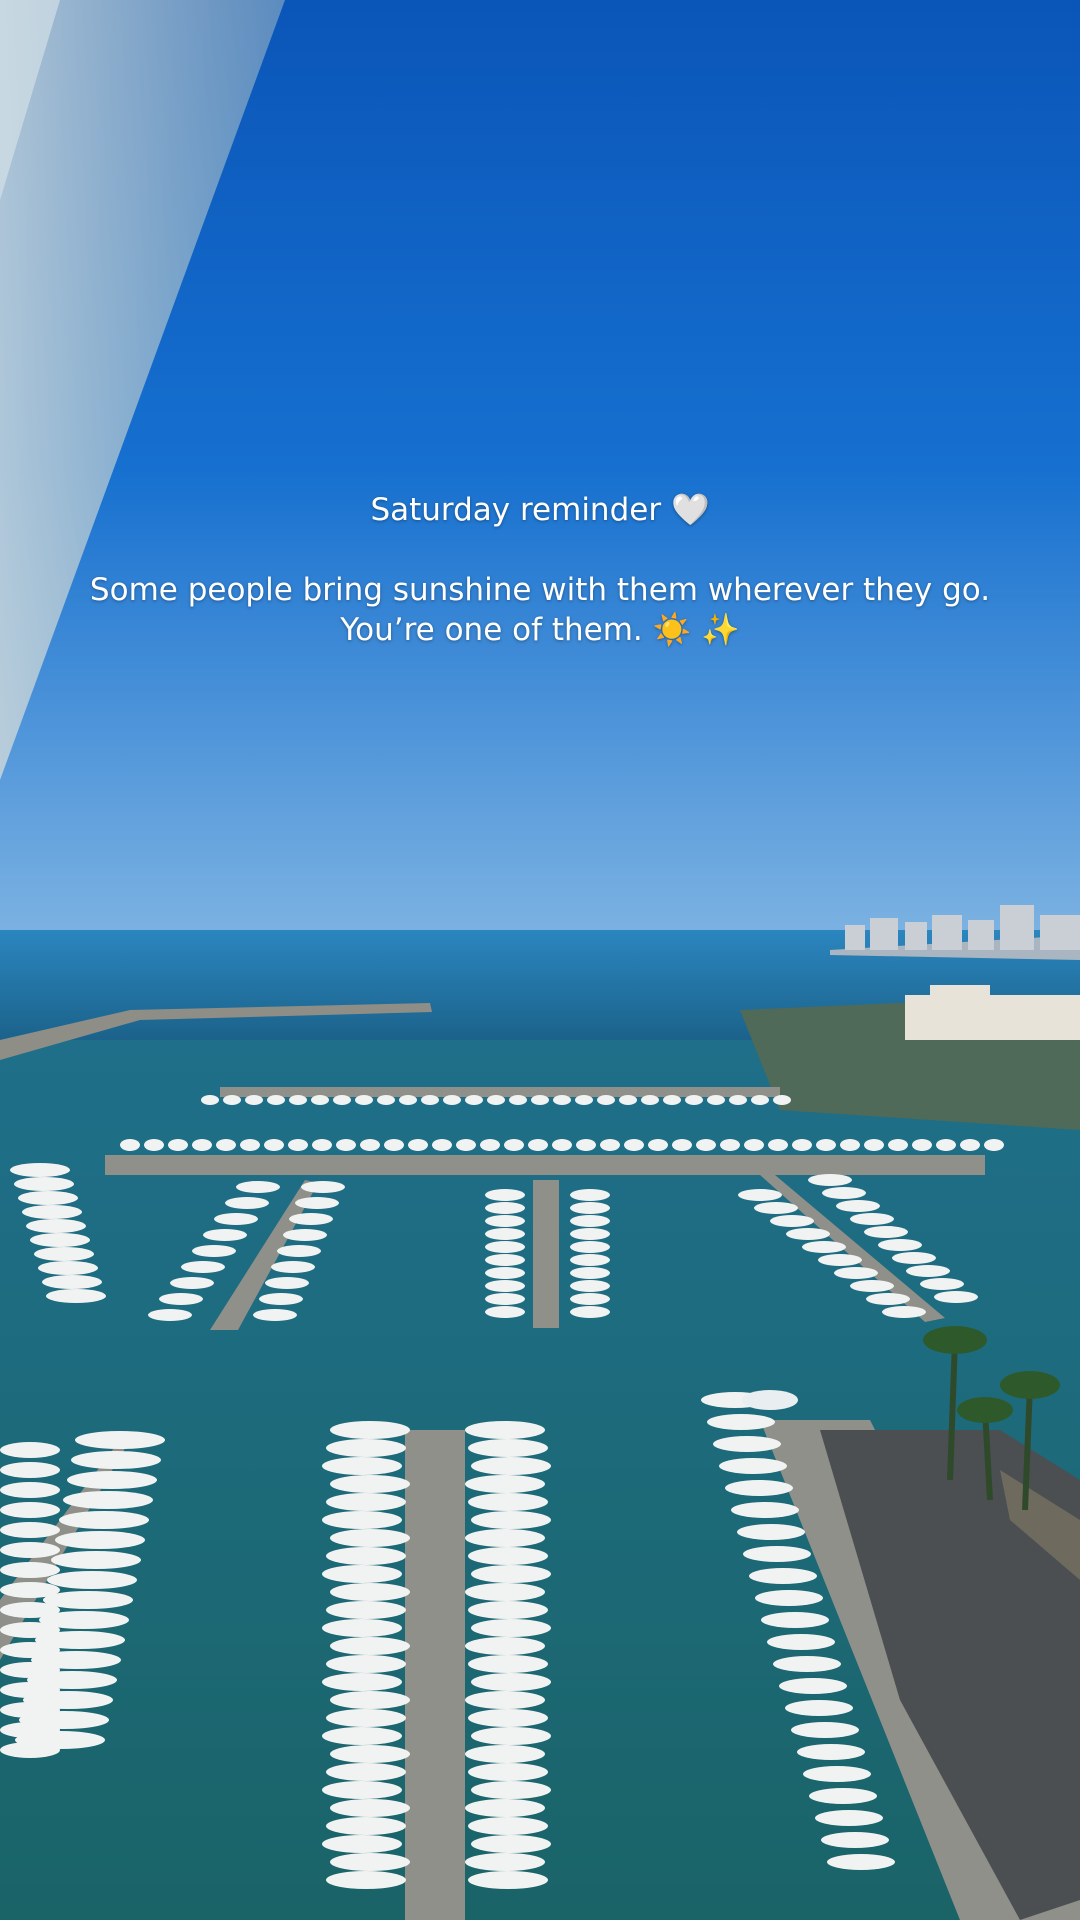 This screenshot has height=1920, width=1080. I want to click on story-title: Saturday reminder 🤍, so click(540, 510).